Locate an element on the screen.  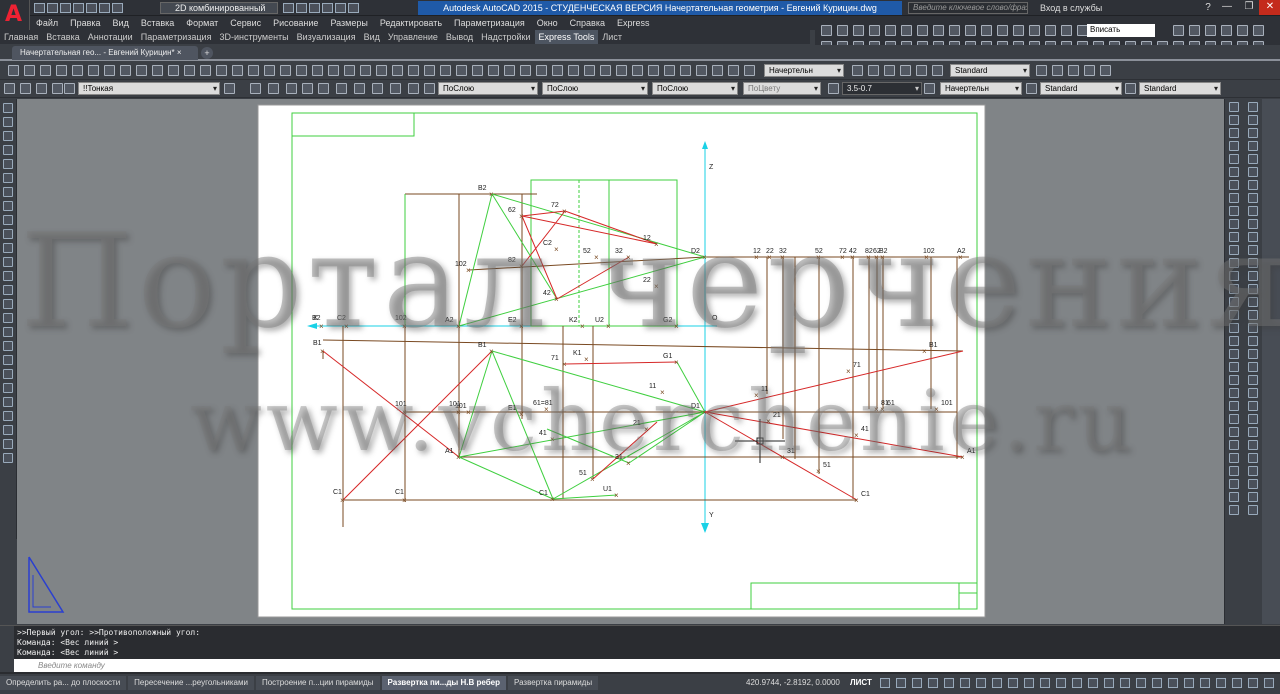
print-icon is located at coordinates (91, 8).